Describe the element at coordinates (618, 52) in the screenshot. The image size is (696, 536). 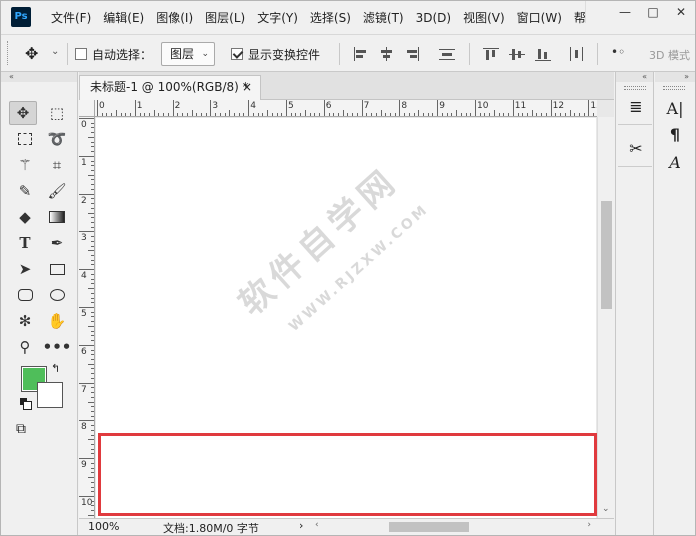
I see `more-options-icon: •◦` at that location.